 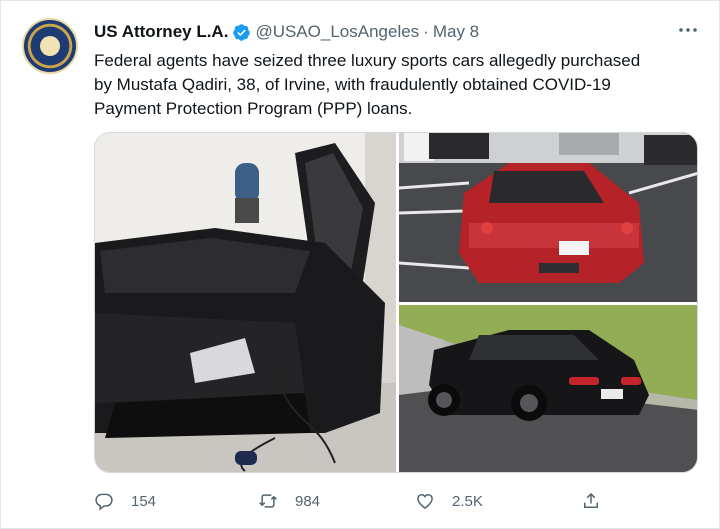 I want to click on like-button: 2.5K, so click(x=449, y=501).